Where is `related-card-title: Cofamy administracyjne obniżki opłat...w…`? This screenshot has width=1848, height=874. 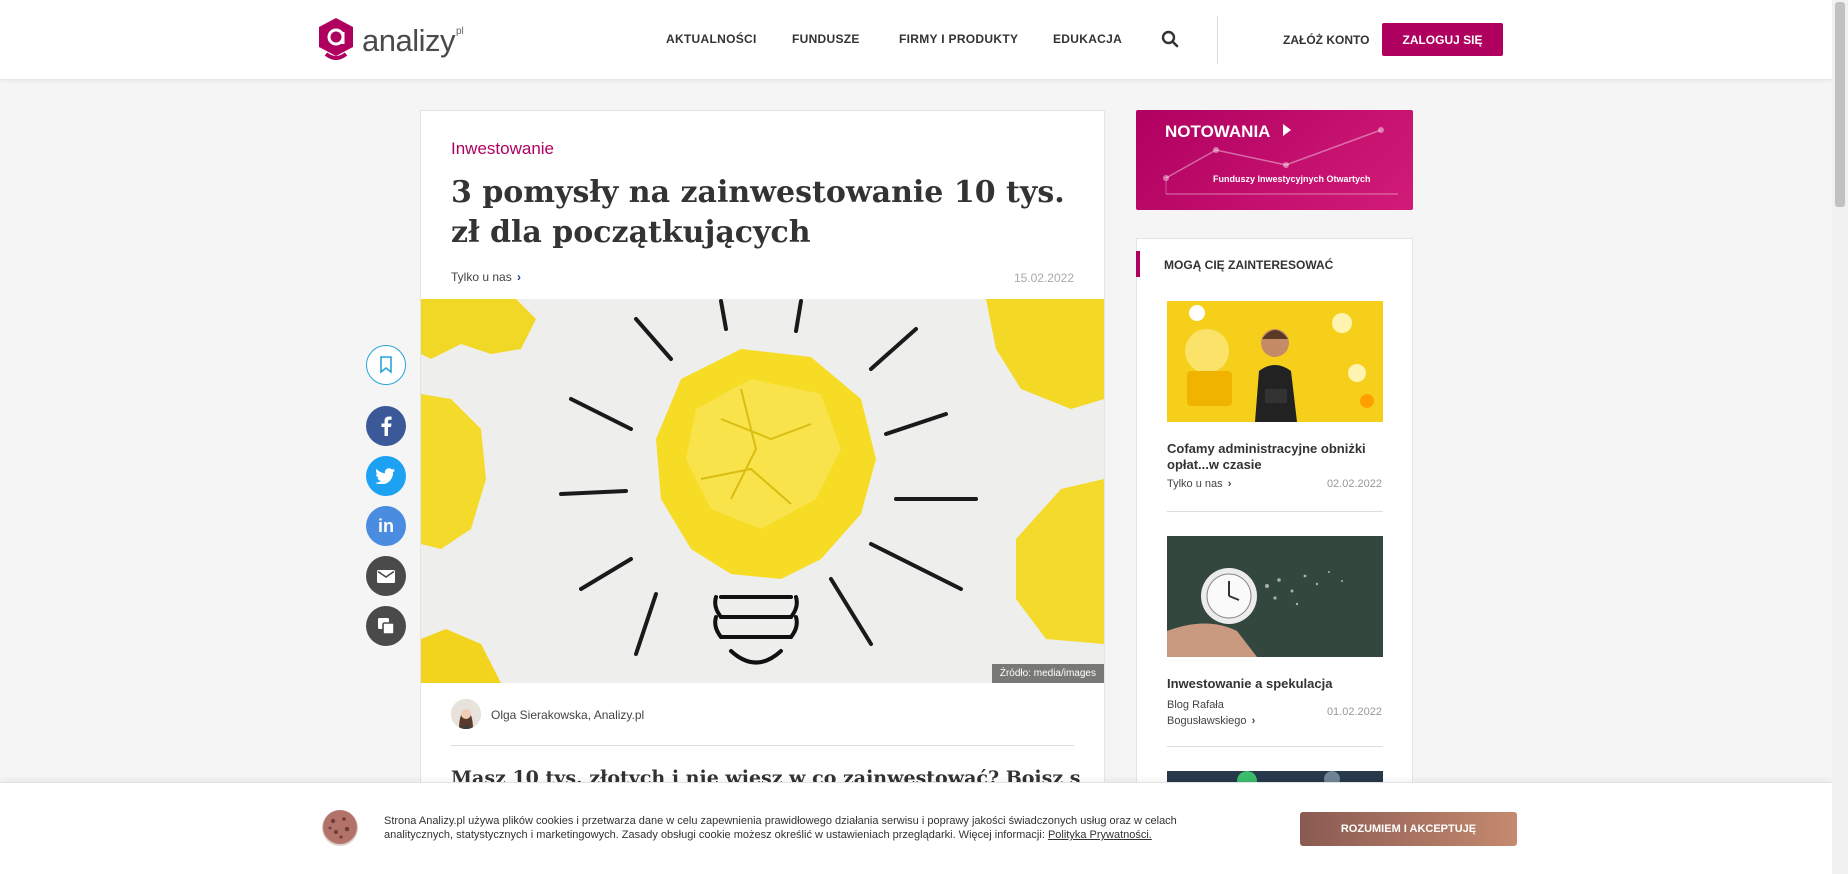 related-card-title: Cofamy administracyjne obniżki opłat...w… is located at coordinates (1275, 457).